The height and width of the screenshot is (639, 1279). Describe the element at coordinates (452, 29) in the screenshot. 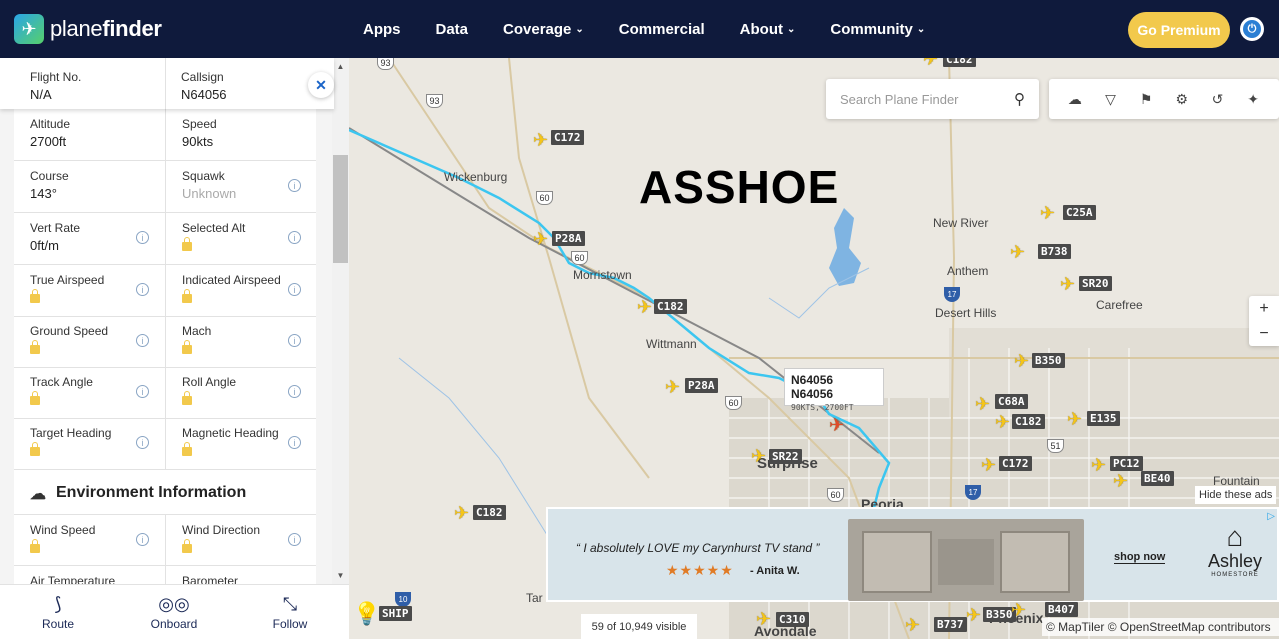

I see `nav-data: Data` at that location.